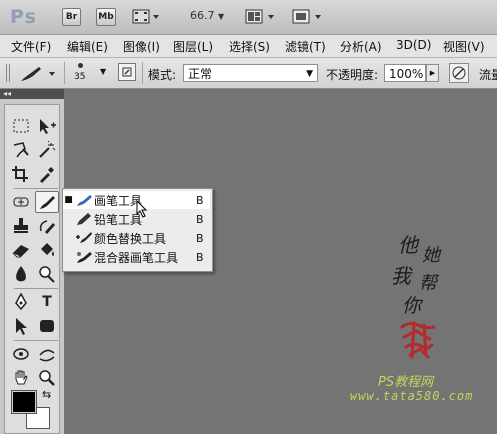  What do you see at coordinates (7, 93) in the screenshot?
I see `collapse-chevron-icon: ◂◂` at bounding box center [7, 93].